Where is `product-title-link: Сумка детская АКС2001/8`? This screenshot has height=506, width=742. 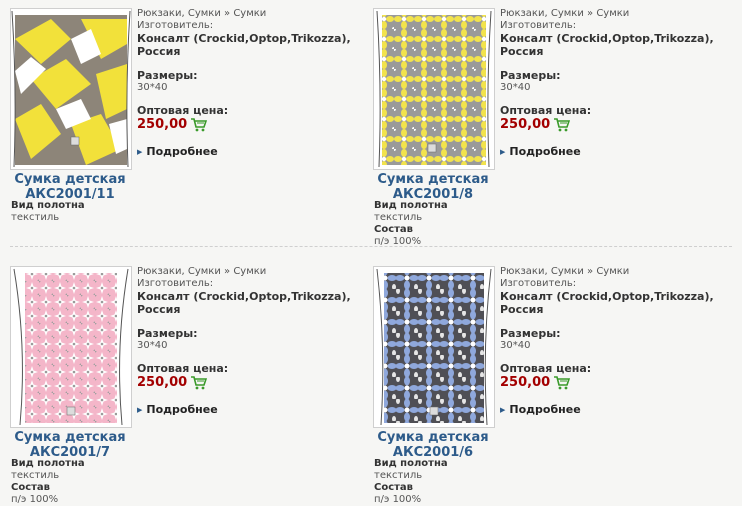
product-title-link: Сумка детская АКС2001/8 is located at coordinates (433, 187).